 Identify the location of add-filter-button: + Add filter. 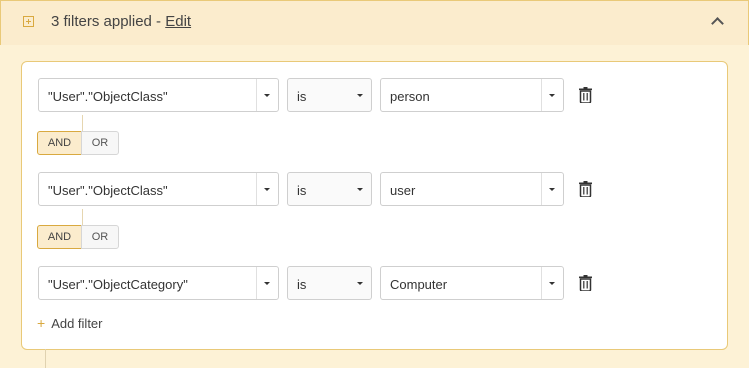
(70, 323).